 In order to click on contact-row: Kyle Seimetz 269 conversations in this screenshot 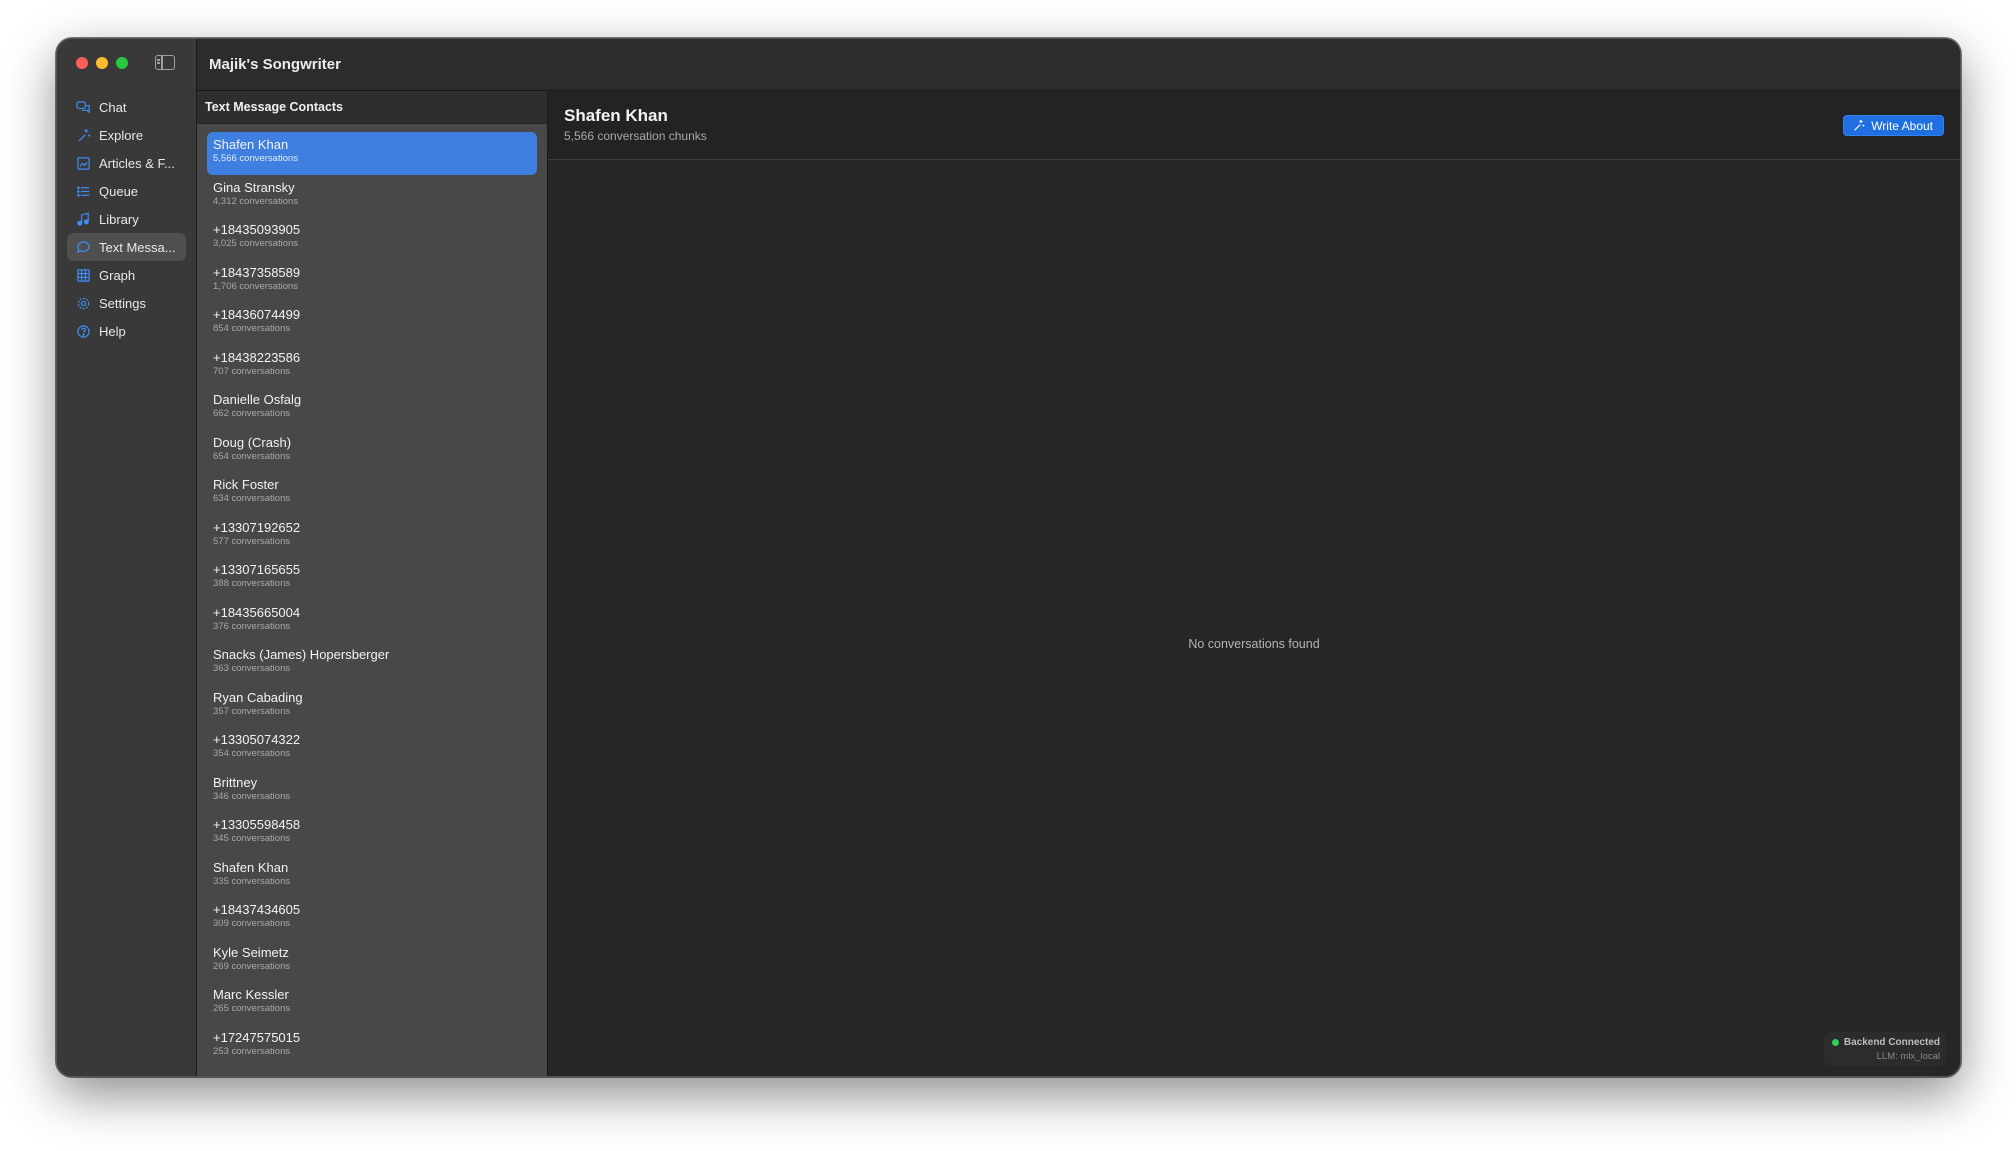, I will do `click(372, 961)`.